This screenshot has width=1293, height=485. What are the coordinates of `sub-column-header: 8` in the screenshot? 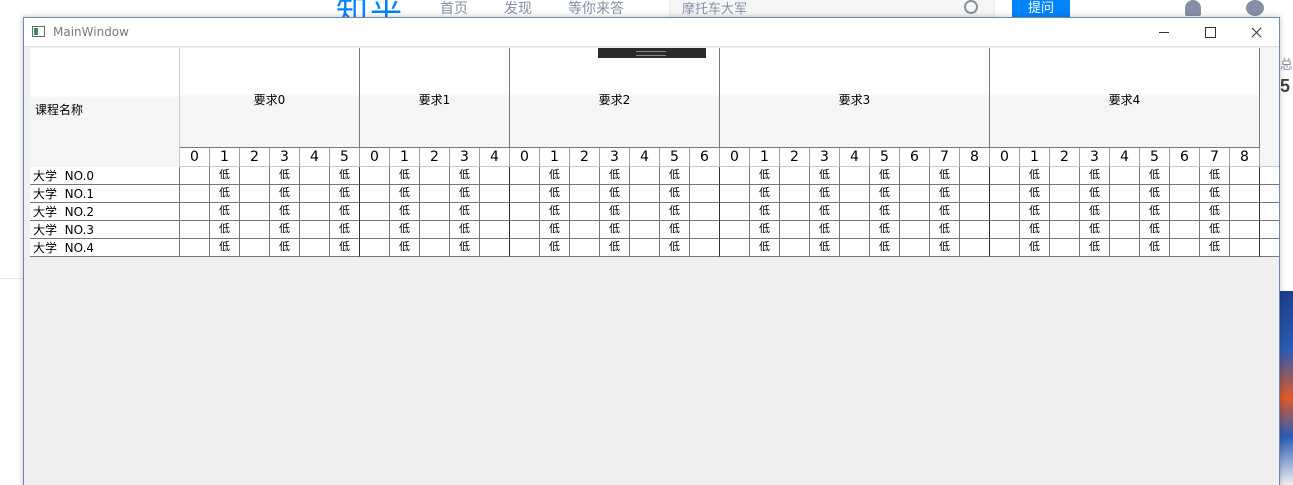 It's located at (975, 157).